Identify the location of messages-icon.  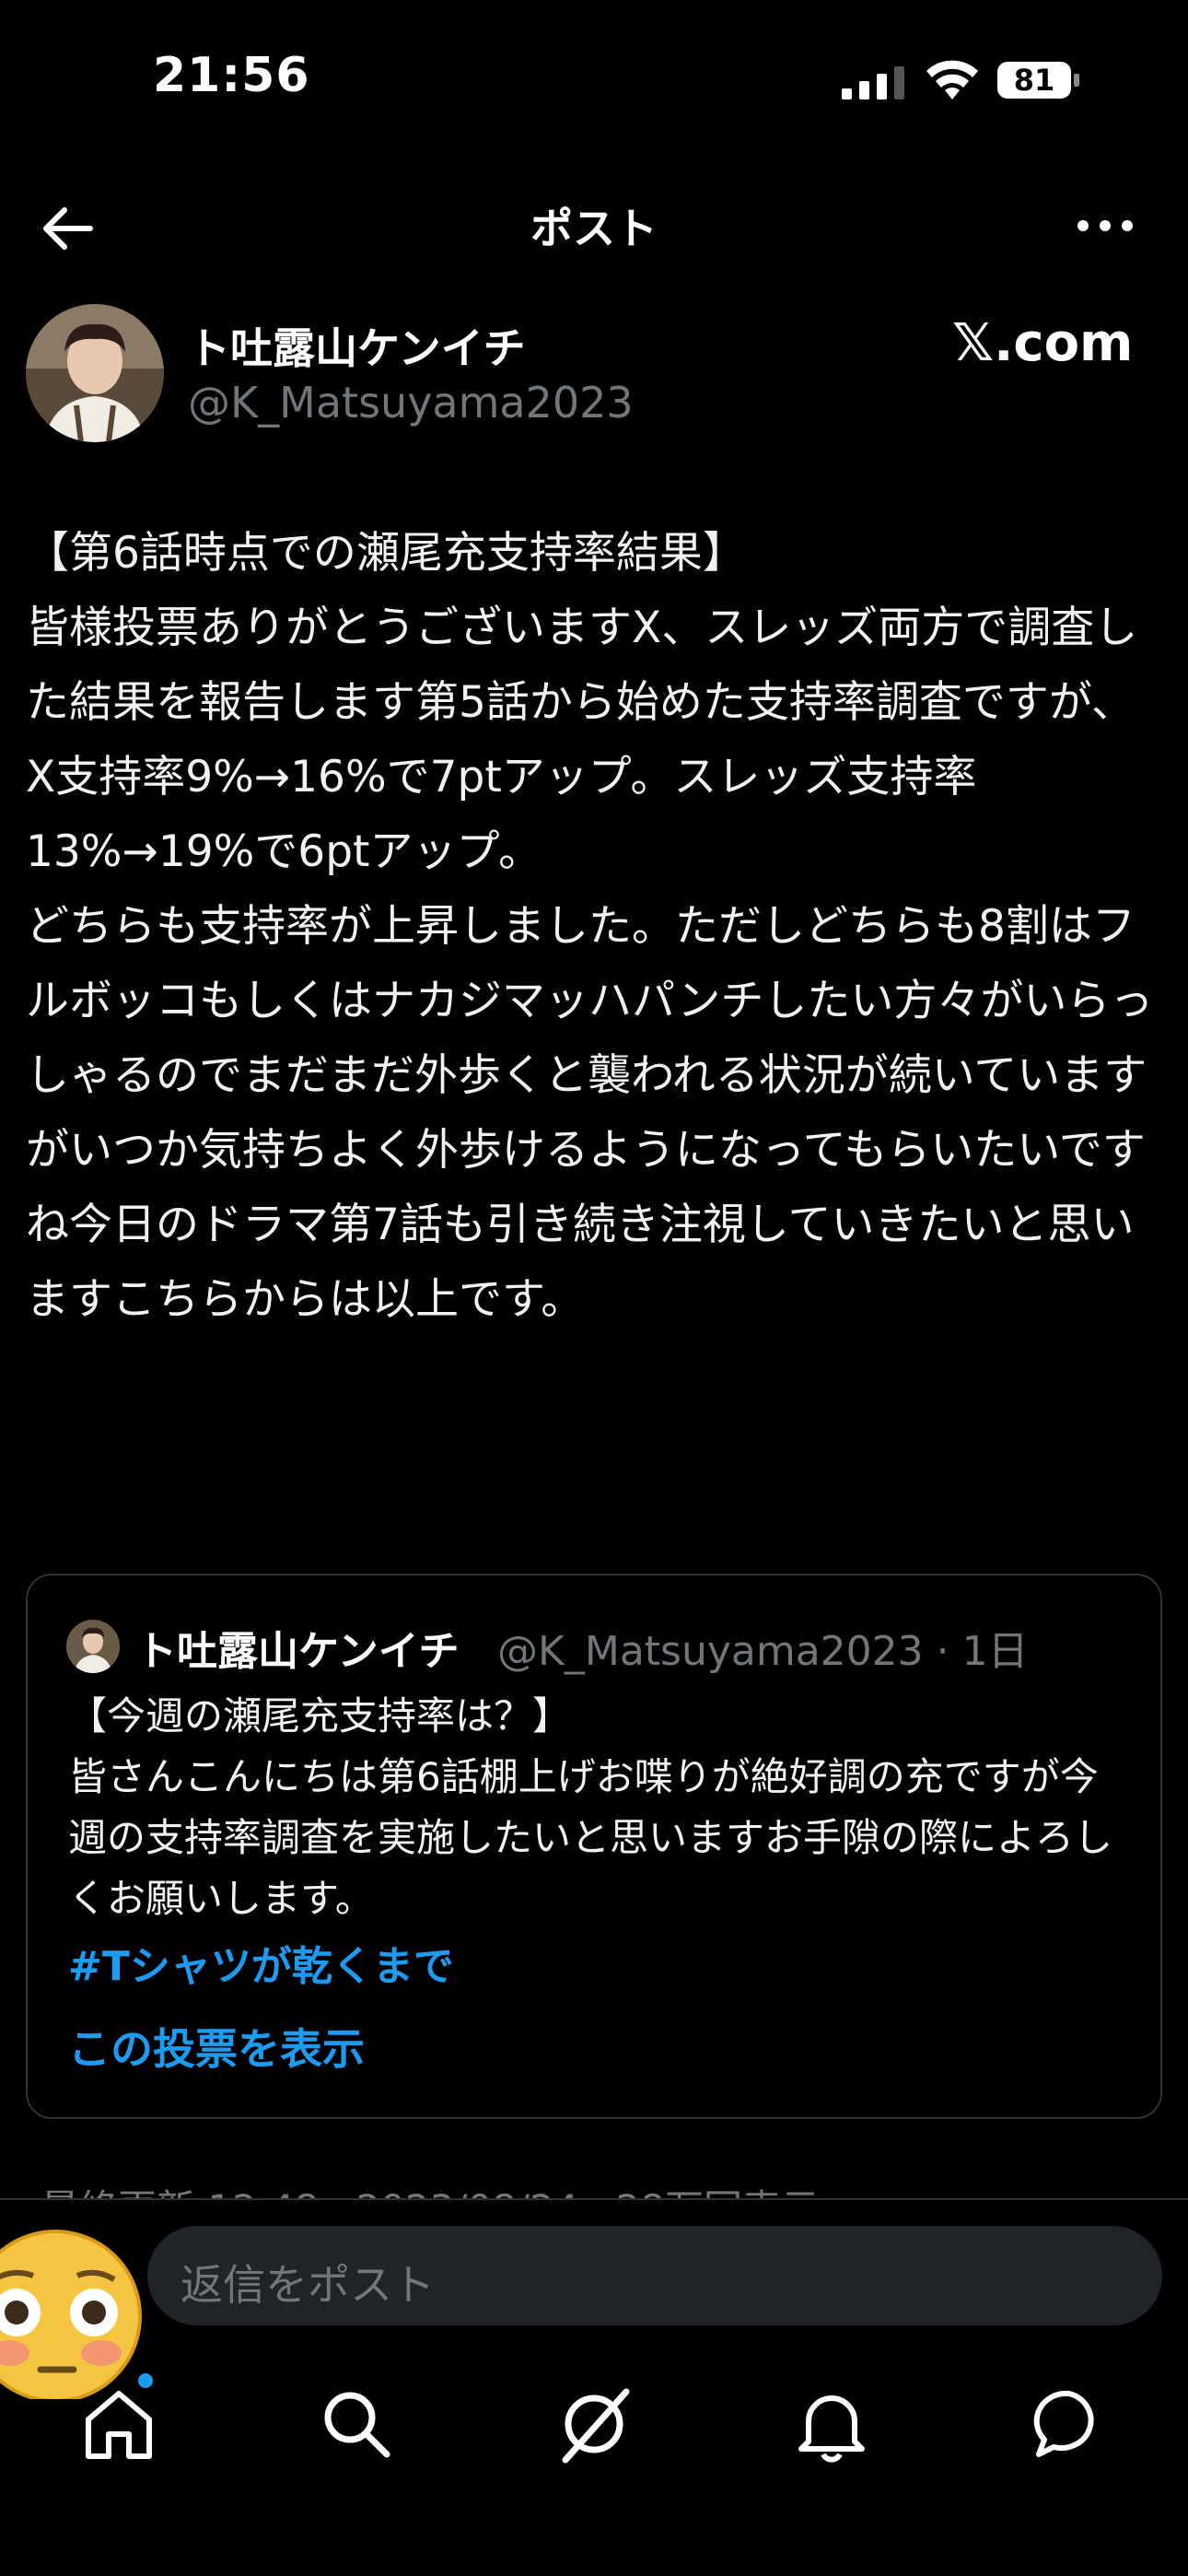
(1069, 2424).